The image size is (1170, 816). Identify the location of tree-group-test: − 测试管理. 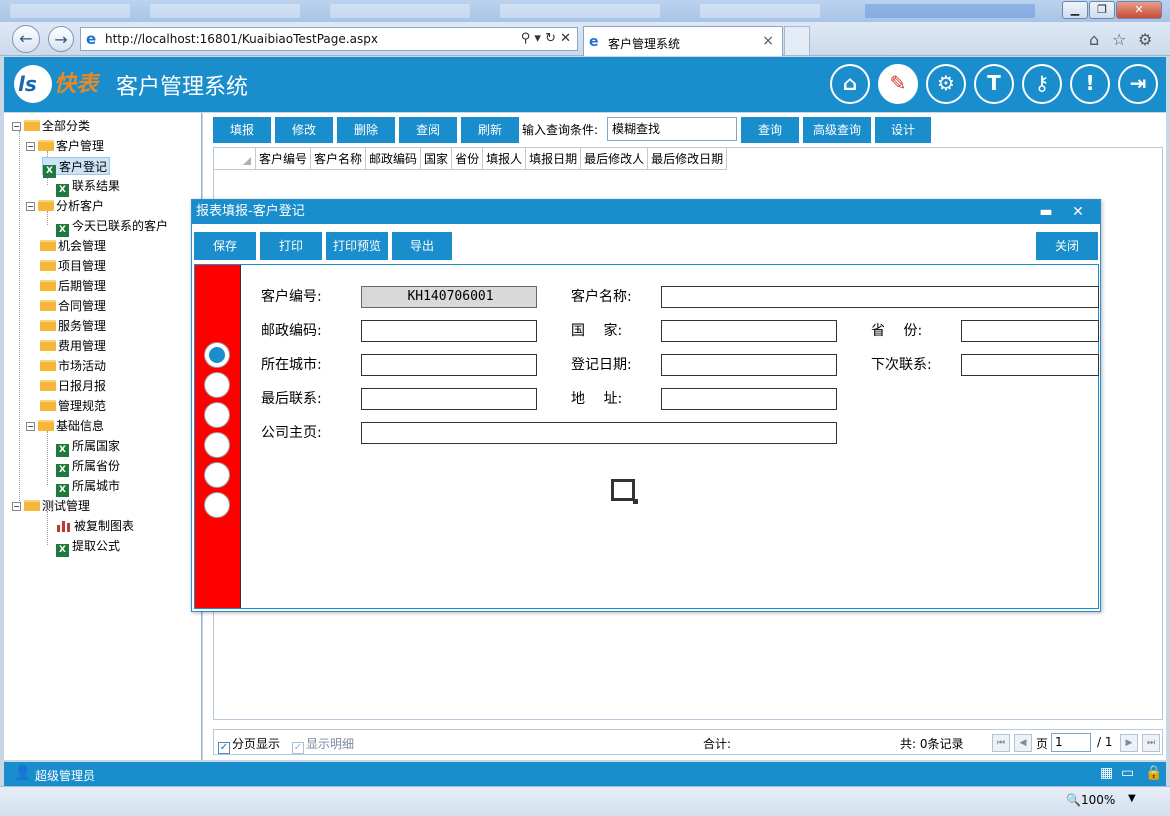
(51, 506).